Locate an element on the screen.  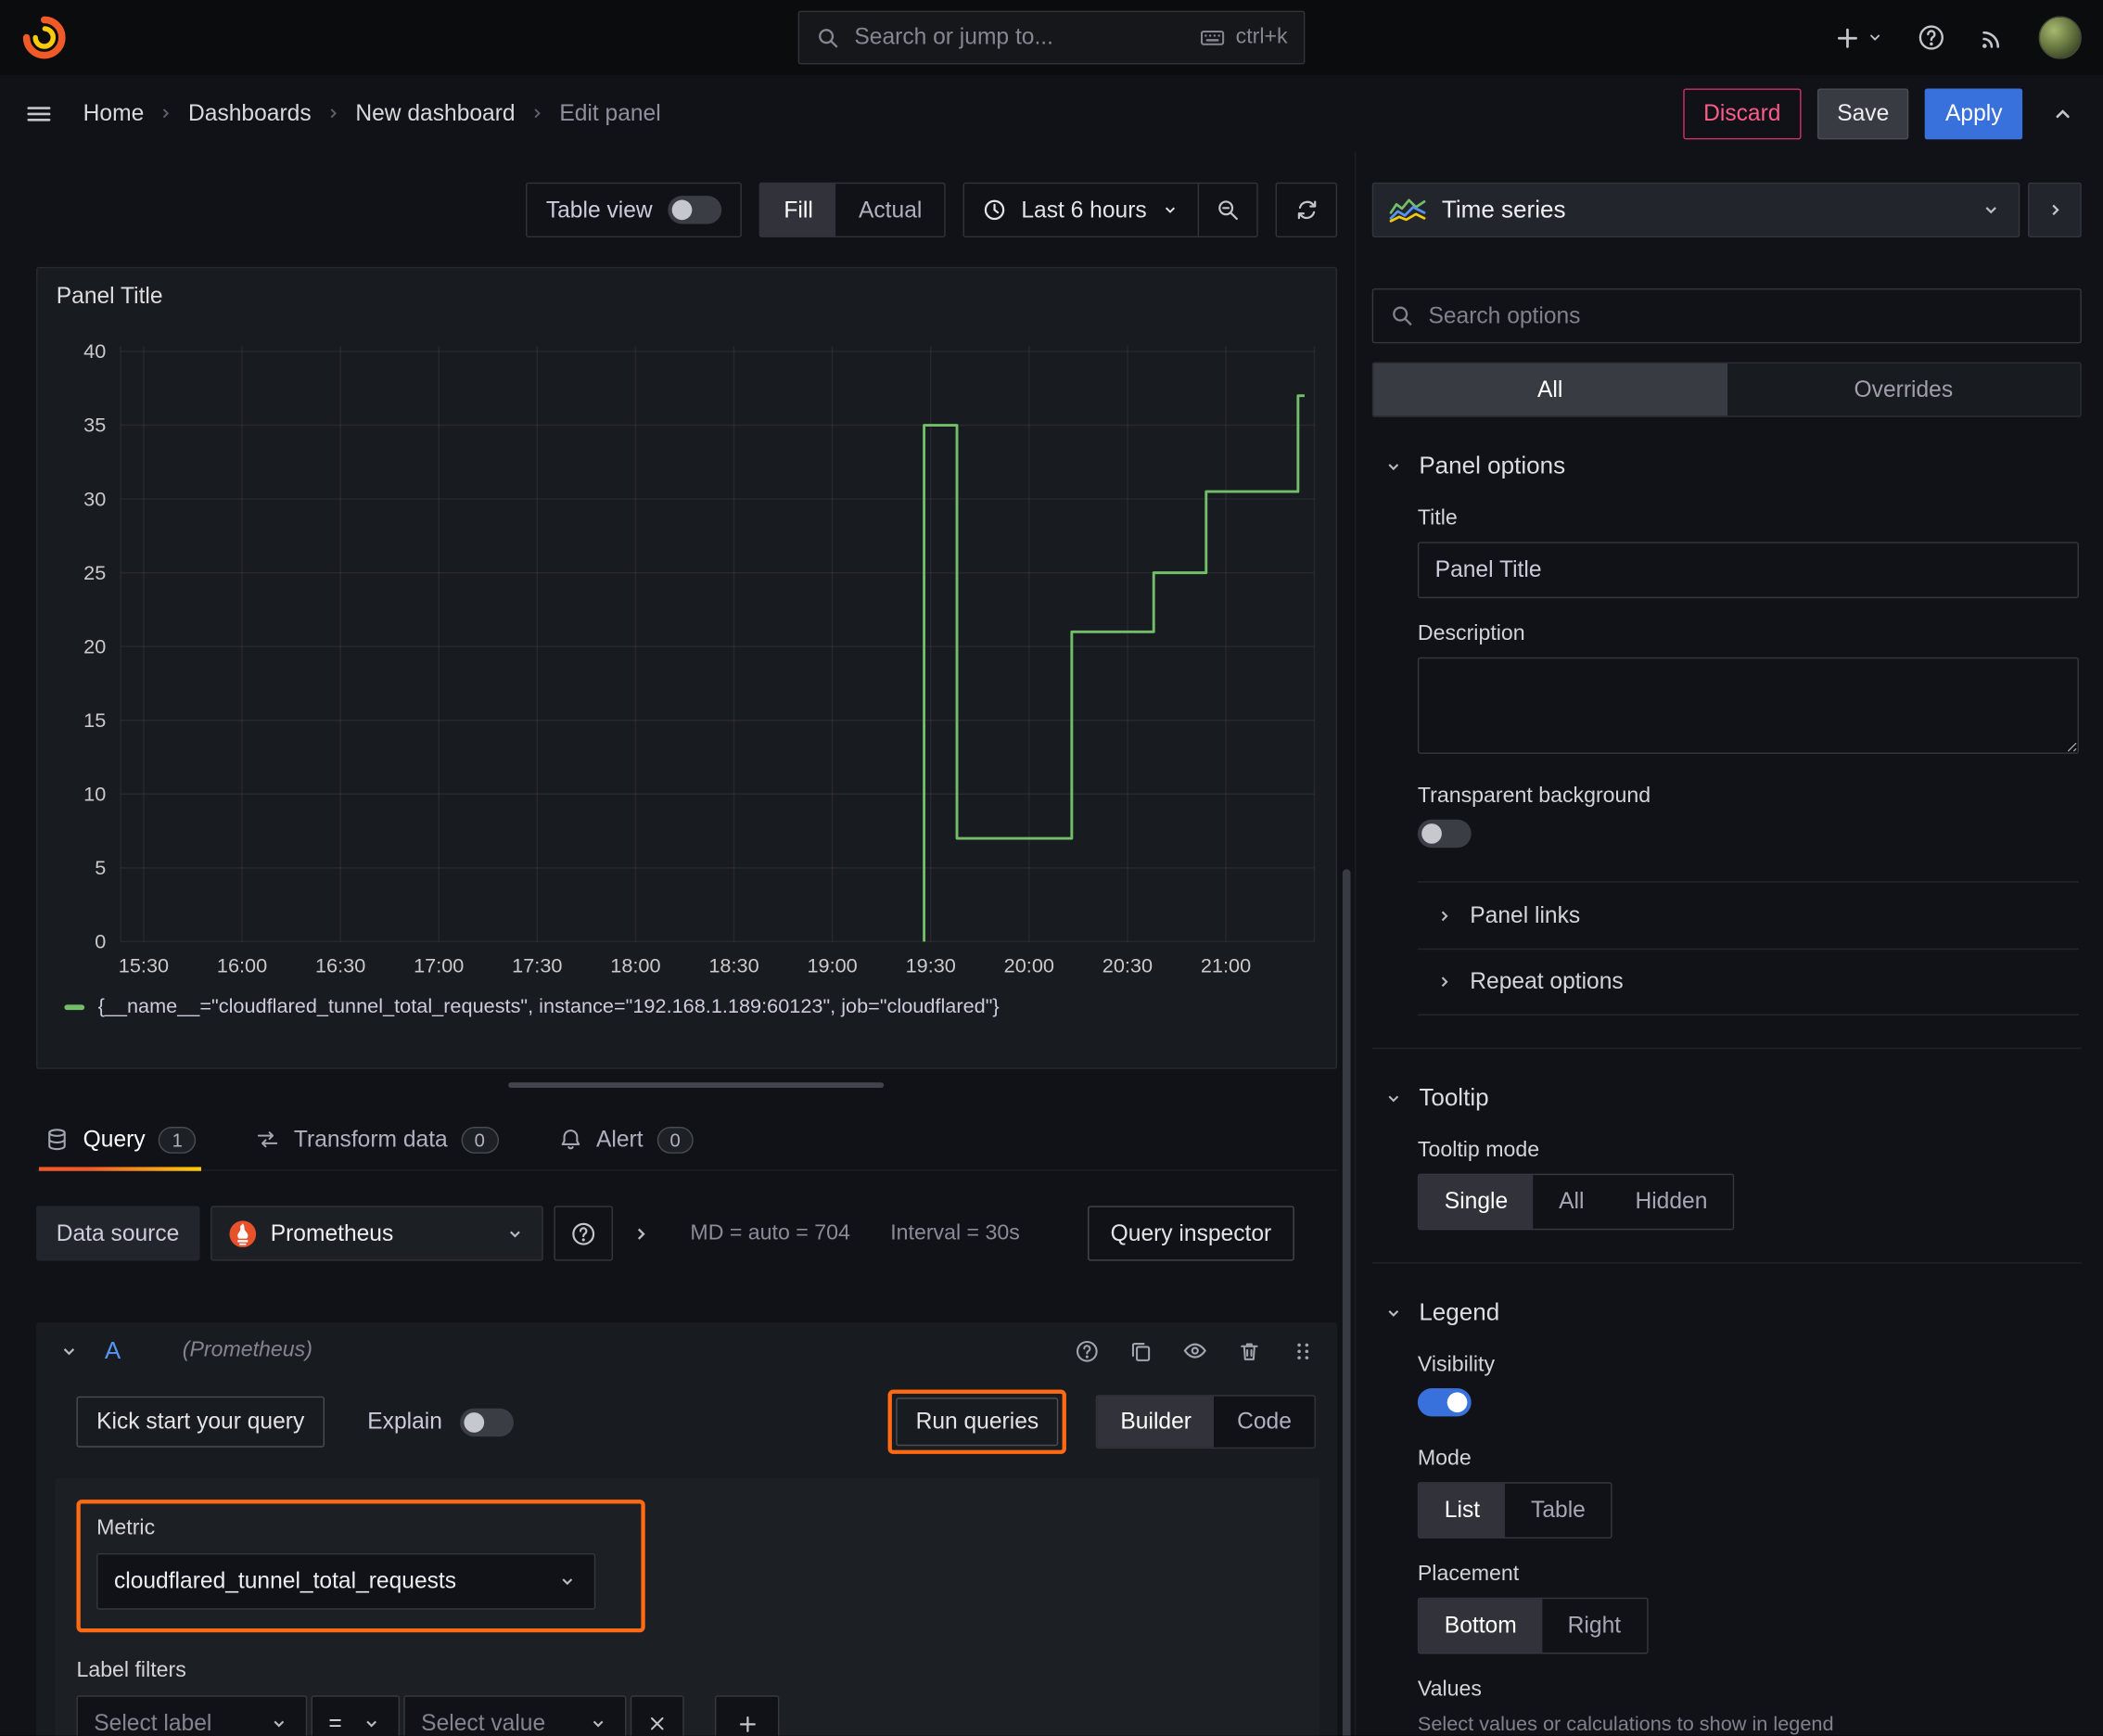
left-pane-scrollbar is located at coordinates (1346, 1302).